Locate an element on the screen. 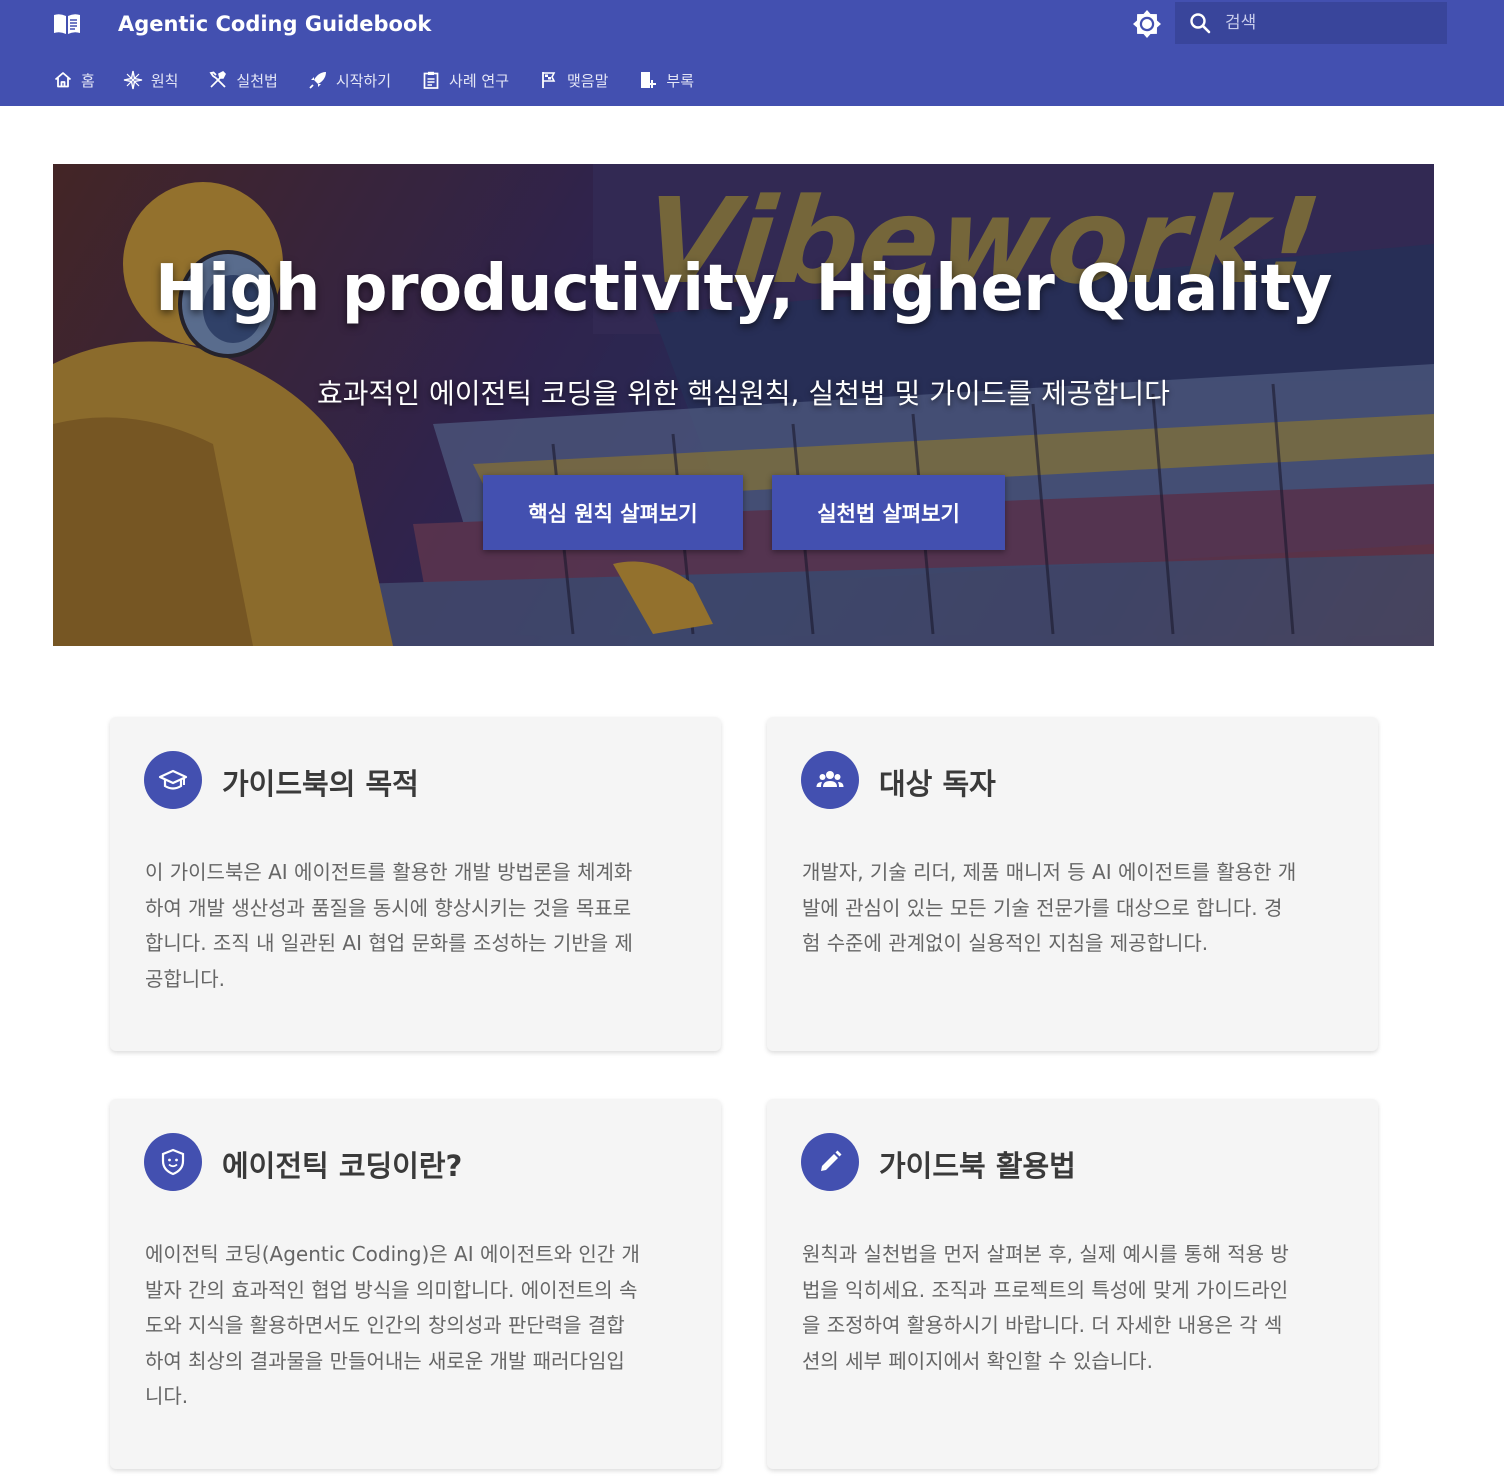 Image resolution: width=1504 pixels, height=1484 pixels. tab-getting-started: 시작하기 is located at coordinates (349, 80).